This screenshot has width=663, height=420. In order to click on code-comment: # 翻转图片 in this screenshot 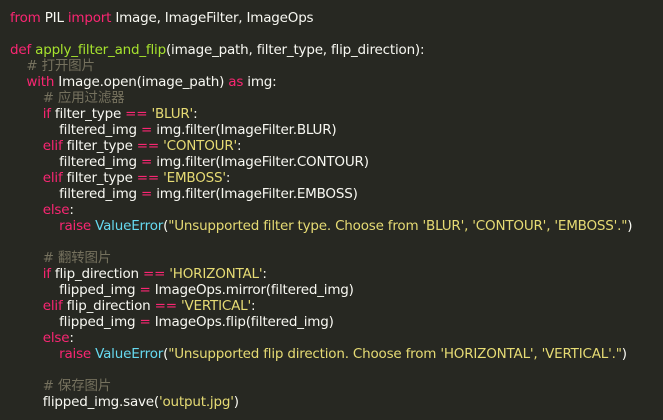, I will do `click(77, 258)`.